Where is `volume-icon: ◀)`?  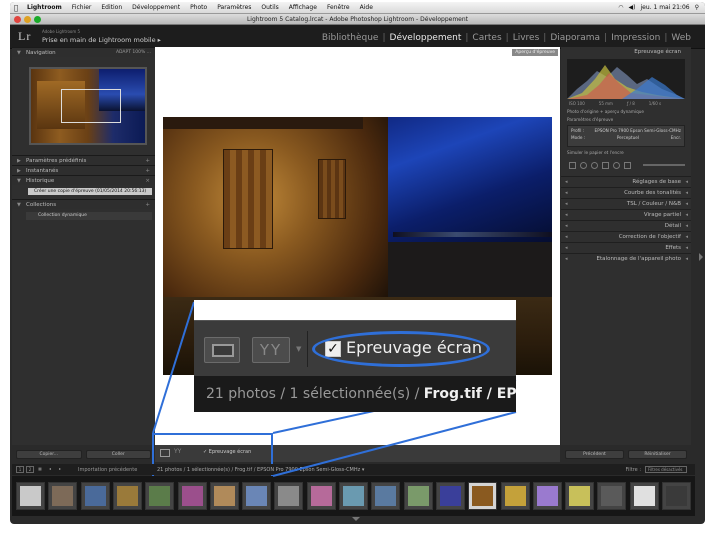
volume-icon: ◀) is located at coordinates (632, 7).